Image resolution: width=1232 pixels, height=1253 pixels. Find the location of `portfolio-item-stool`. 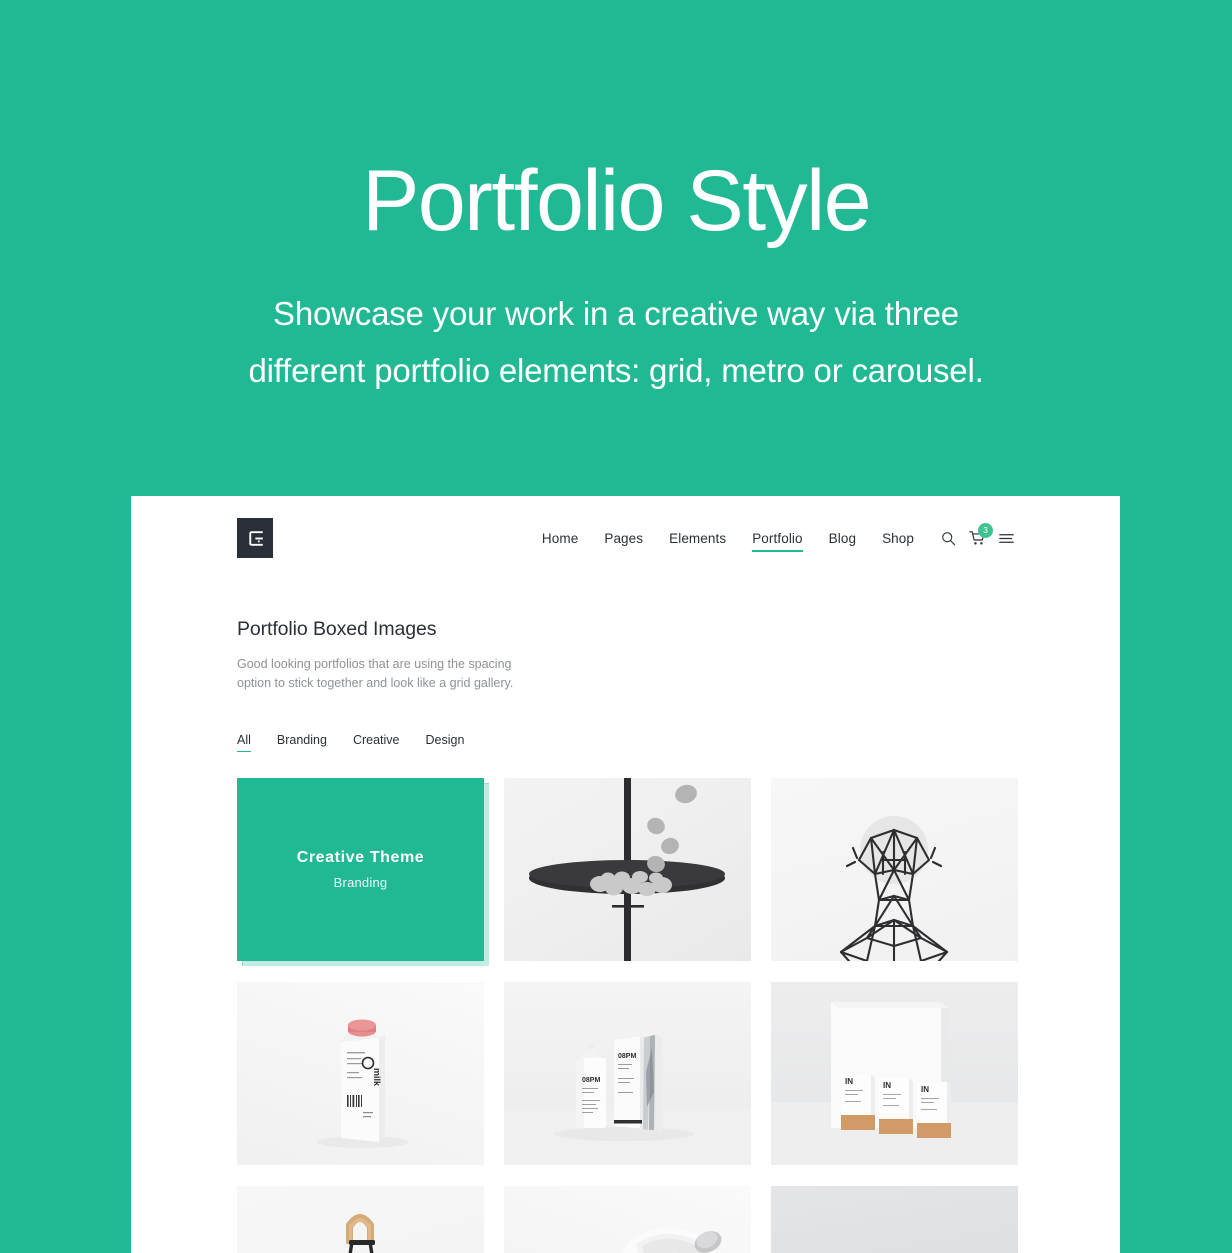

portfolio-item-stool is located at coordinates (360, 1219).